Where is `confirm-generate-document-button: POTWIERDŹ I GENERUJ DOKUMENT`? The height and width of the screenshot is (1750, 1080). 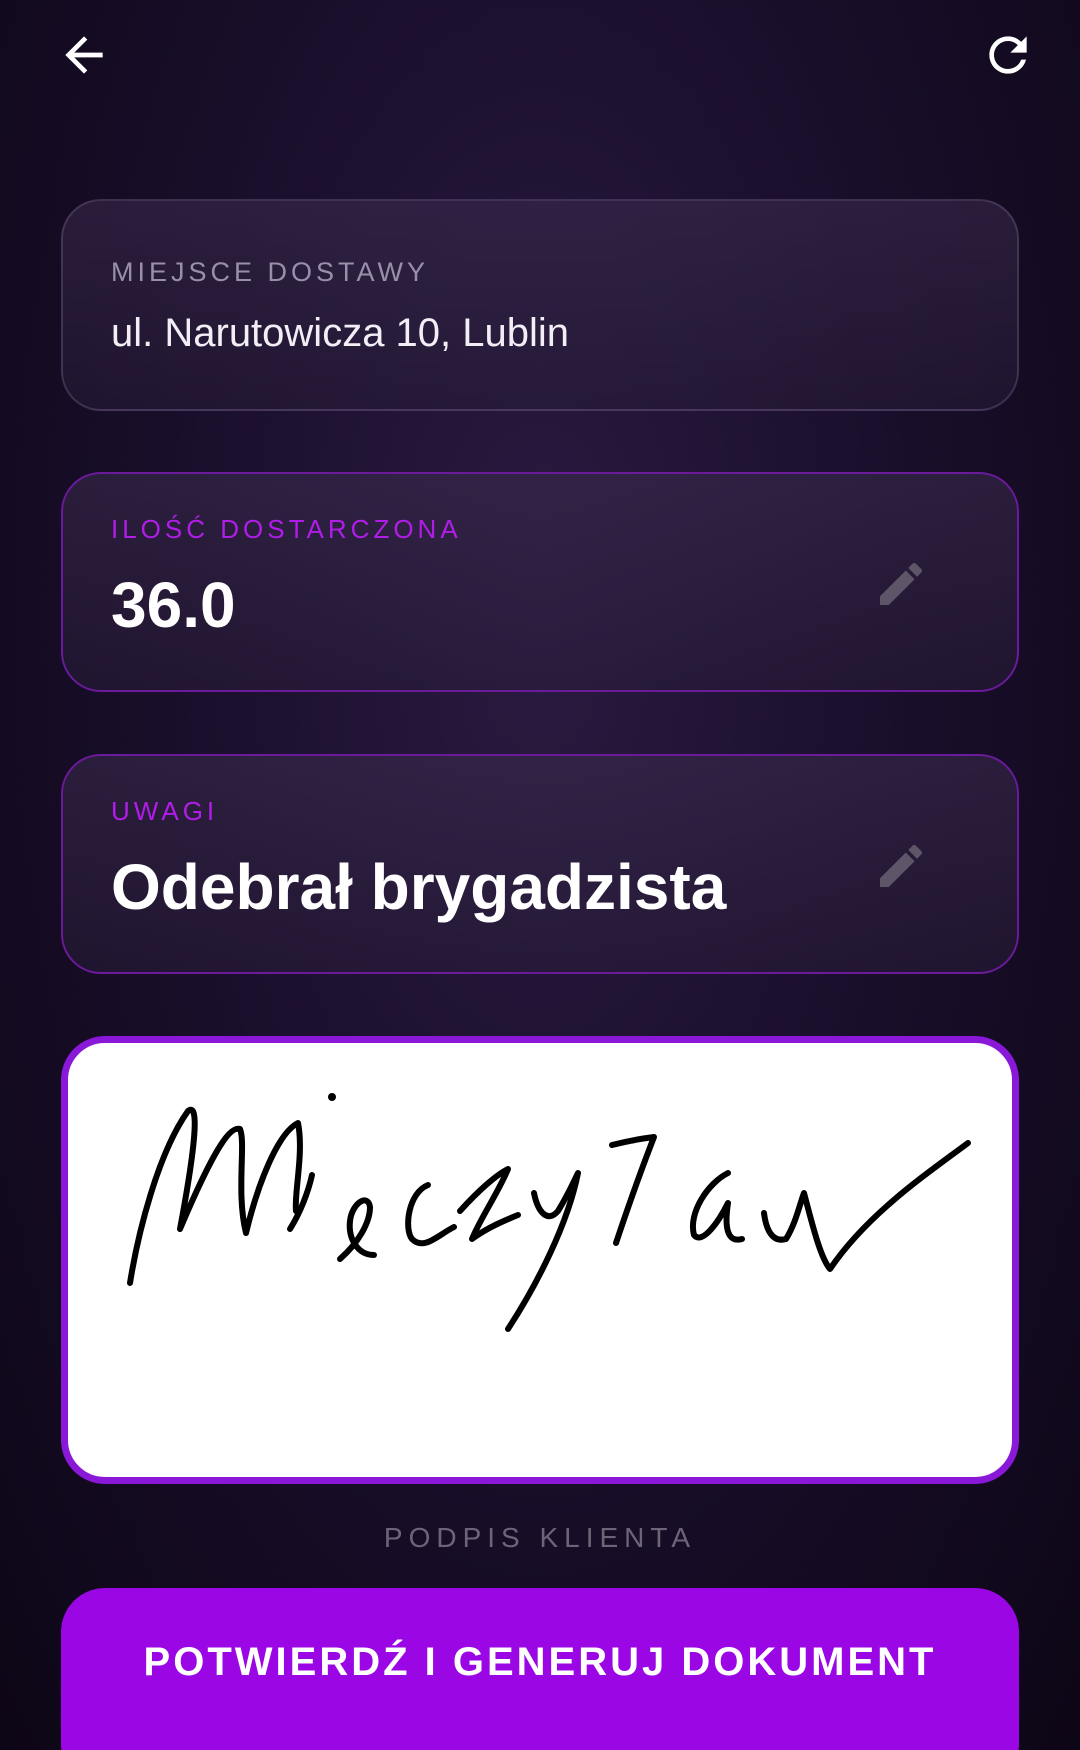
confirm-generate-document-button: POTWIERDŹ I GENERUJ DOKUMENT is located at coordinates (540, 1669).